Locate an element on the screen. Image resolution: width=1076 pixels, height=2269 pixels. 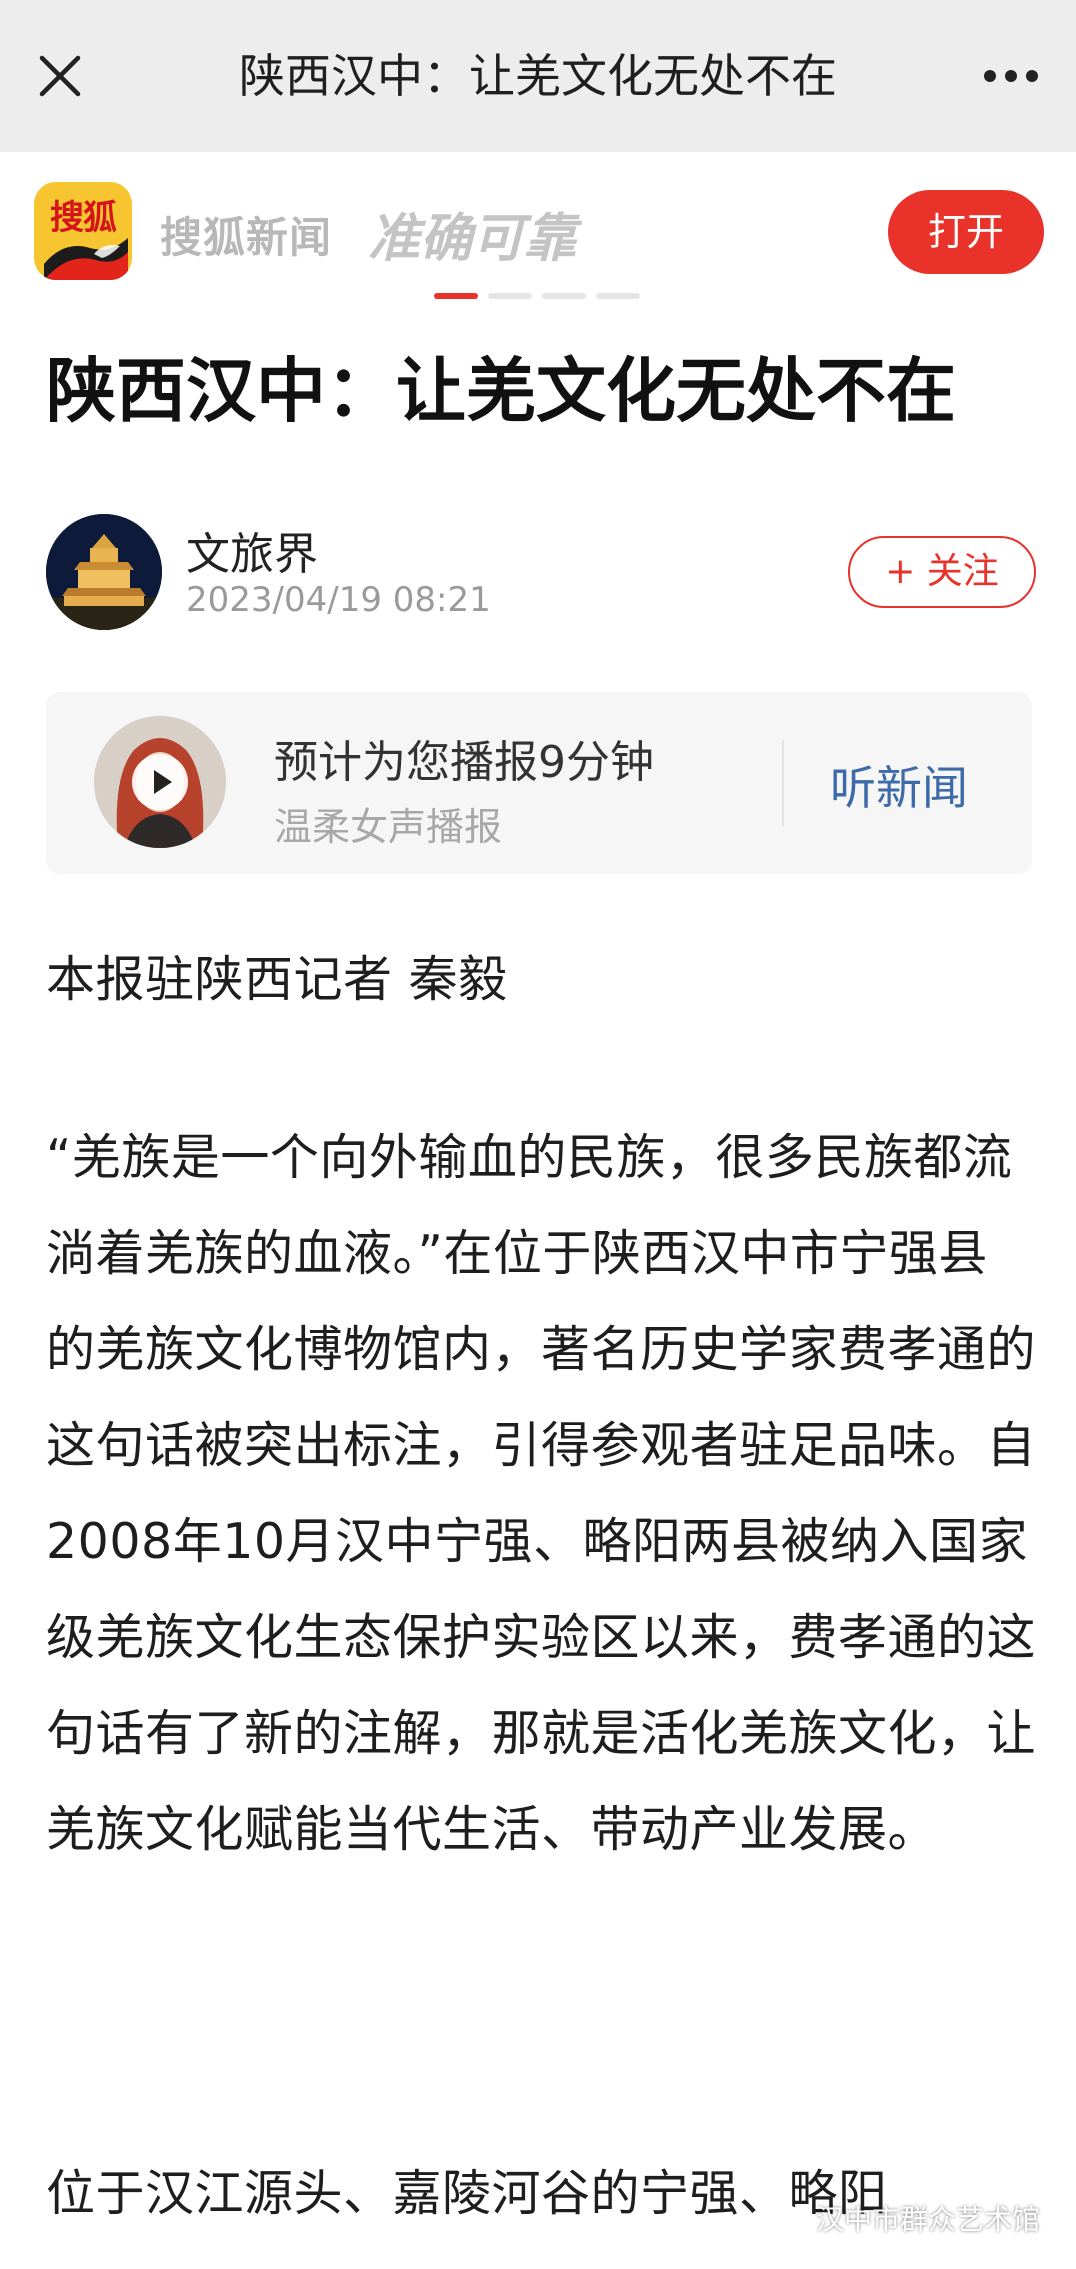
app-banner: 搜狐 搜狐新闻 准确可靠 打开 is located at coordinates (538, 227).